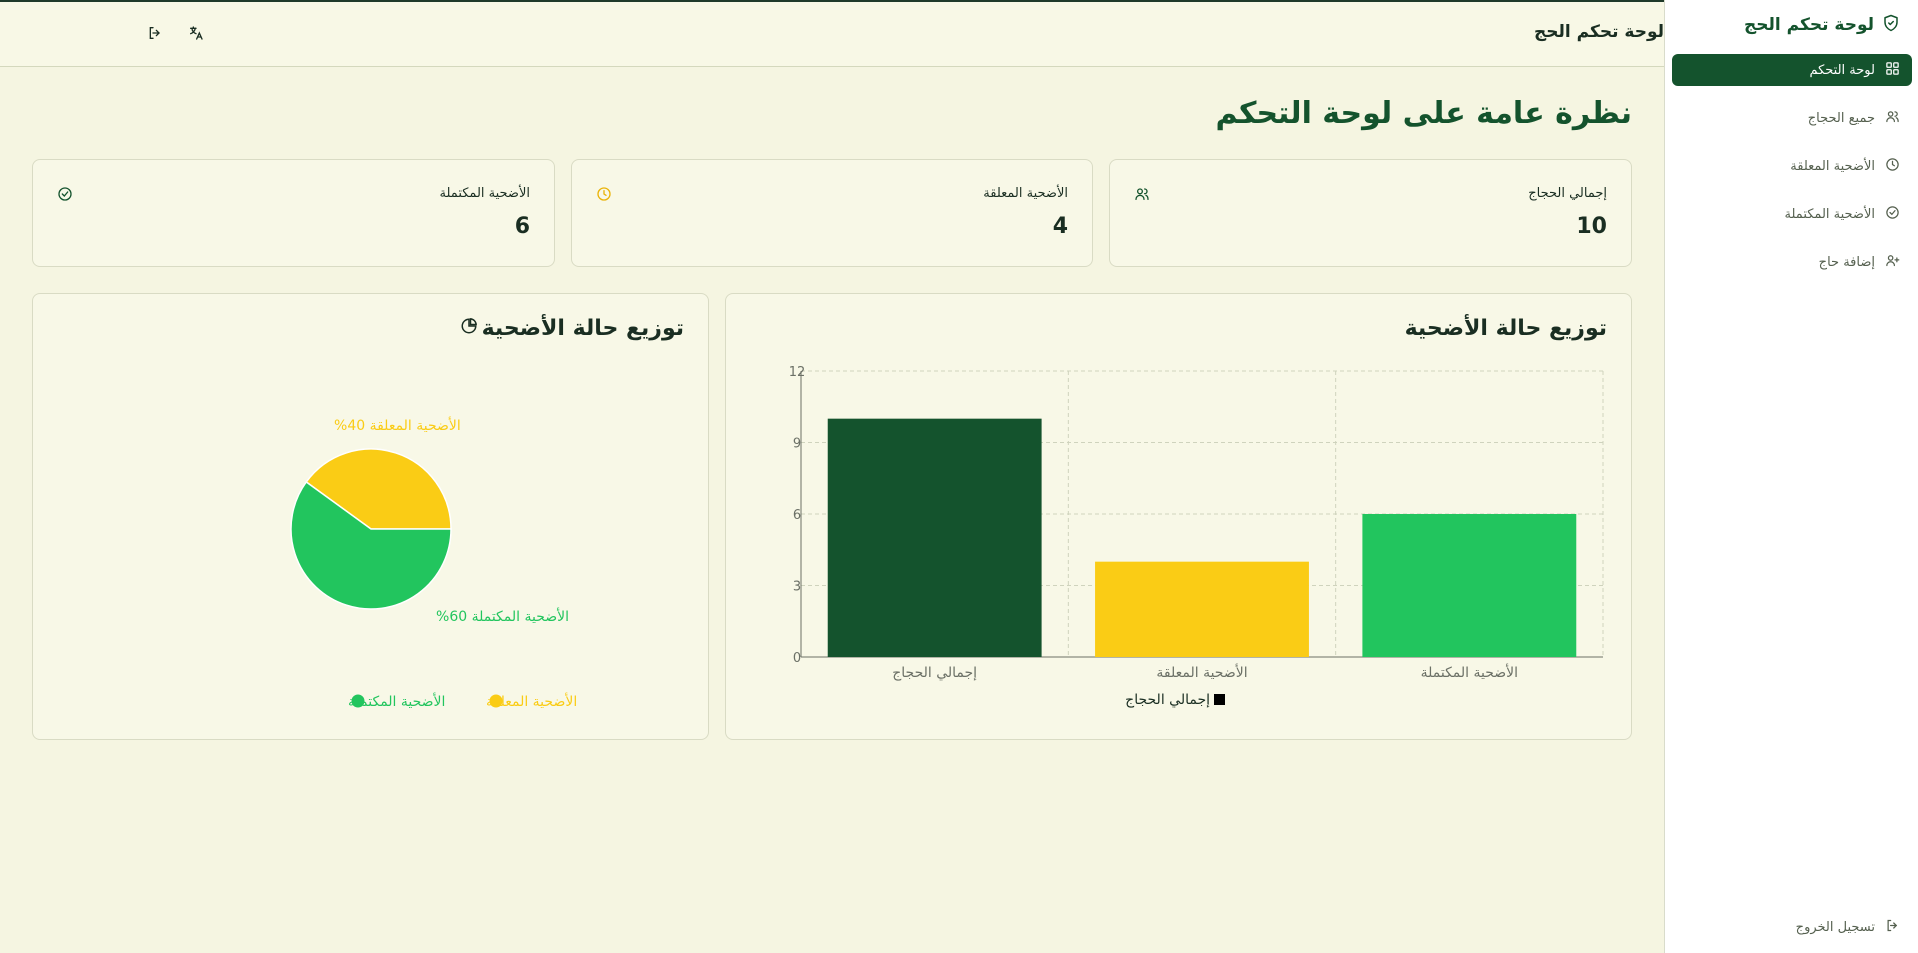 The width and height of the screenshot is (1918, 953). Describe the element at coordinates (1892, 70) in the screenshot. I see `dashboard-grid-icon` at that location.